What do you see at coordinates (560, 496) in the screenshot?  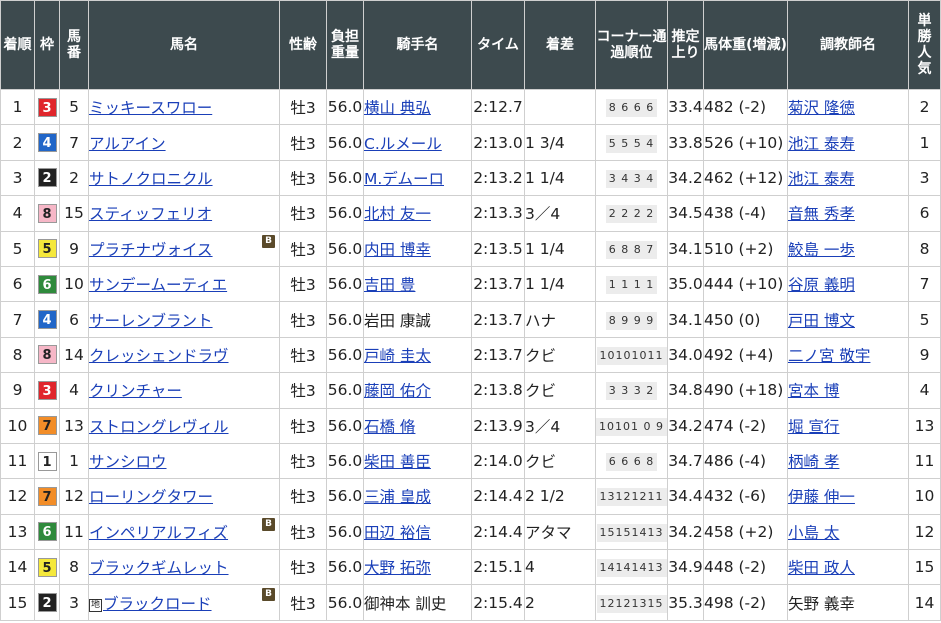 I see `margin-cell: 2 1/2` at bounding box center [560, 496].